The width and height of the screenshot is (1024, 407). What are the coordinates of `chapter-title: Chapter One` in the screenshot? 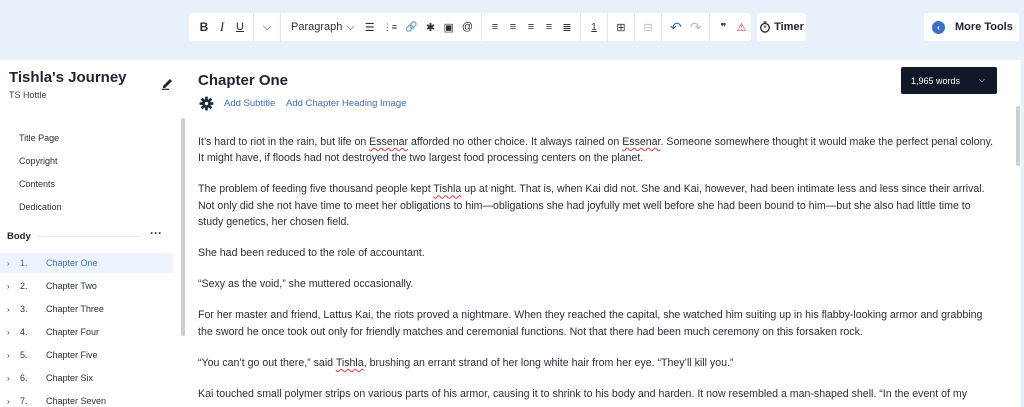 It's located at (72, 263).